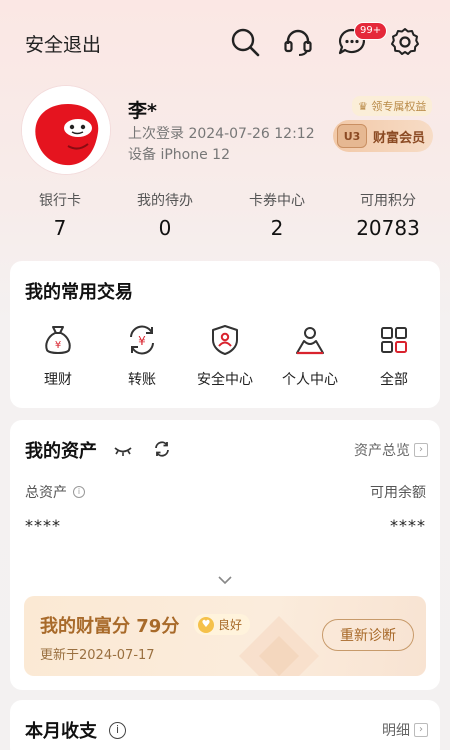 The height and width of the screenshot is (750, 450). What do you see at coordinates (61, 451) in the screenshot?
I see `assets-title: 我的资产` at bounding box center [61, 451].